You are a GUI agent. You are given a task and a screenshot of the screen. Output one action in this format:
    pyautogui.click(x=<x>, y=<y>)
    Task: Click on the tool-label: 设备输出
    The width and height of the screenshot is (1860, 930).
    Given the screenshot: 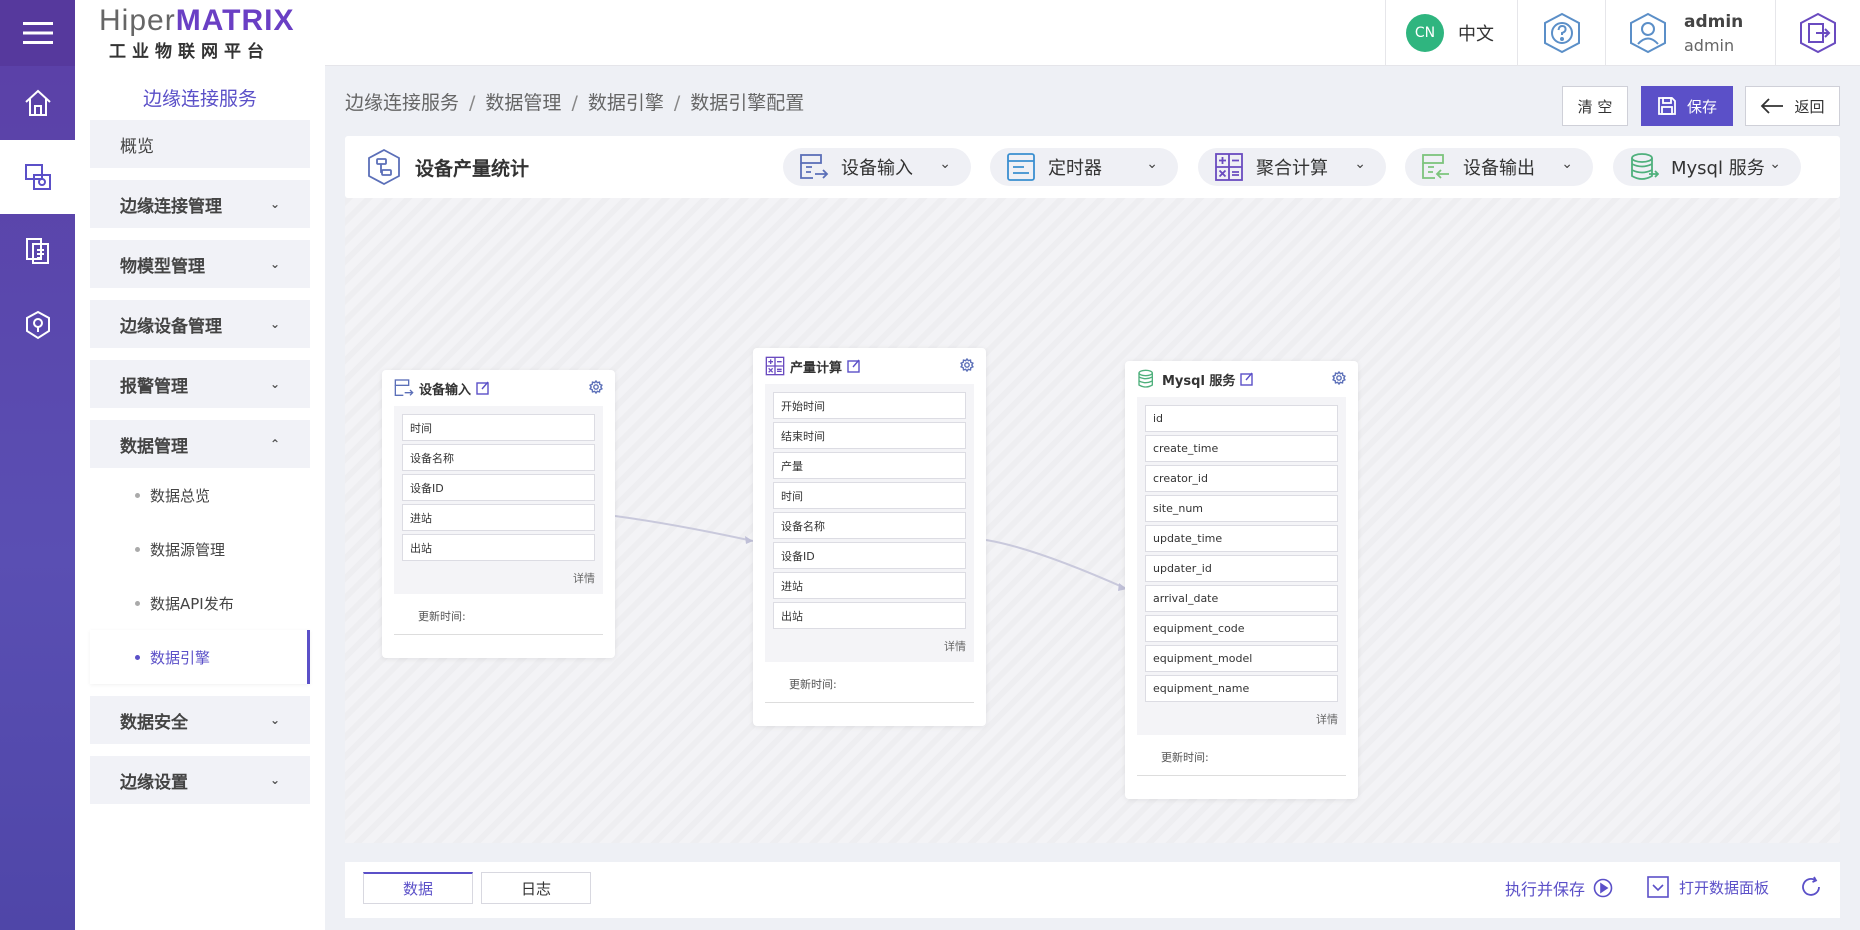 What is the action you would take?
    pyautogui.click(x=1499, y=168)
    